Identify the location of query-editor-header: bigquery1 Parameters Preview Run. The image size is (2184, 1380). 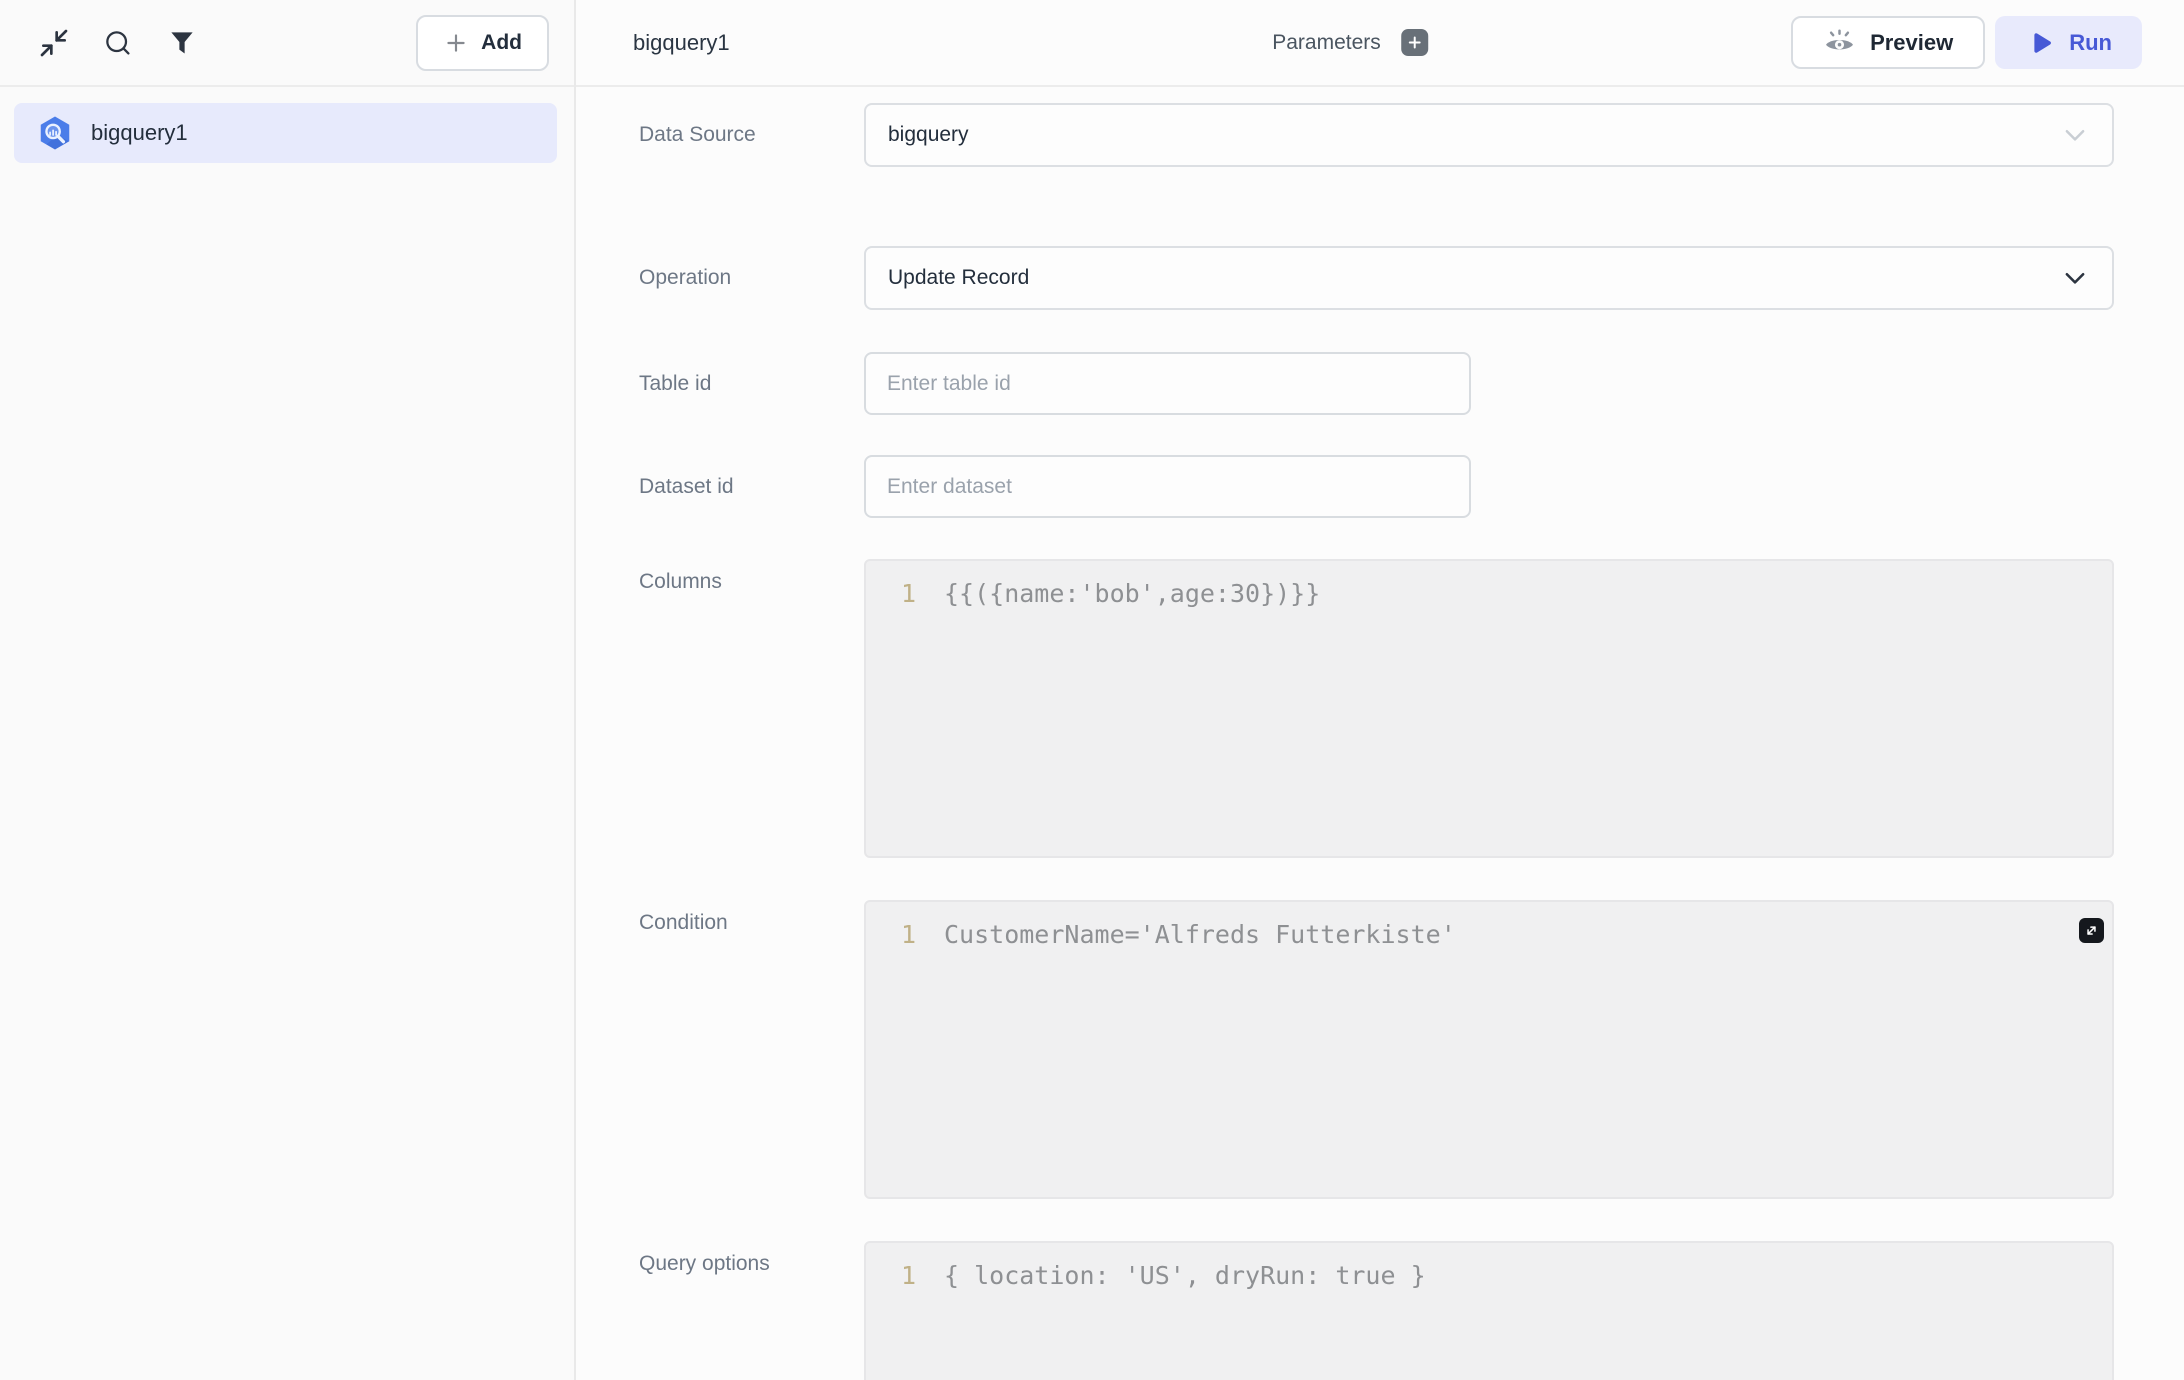
(1380, 43).